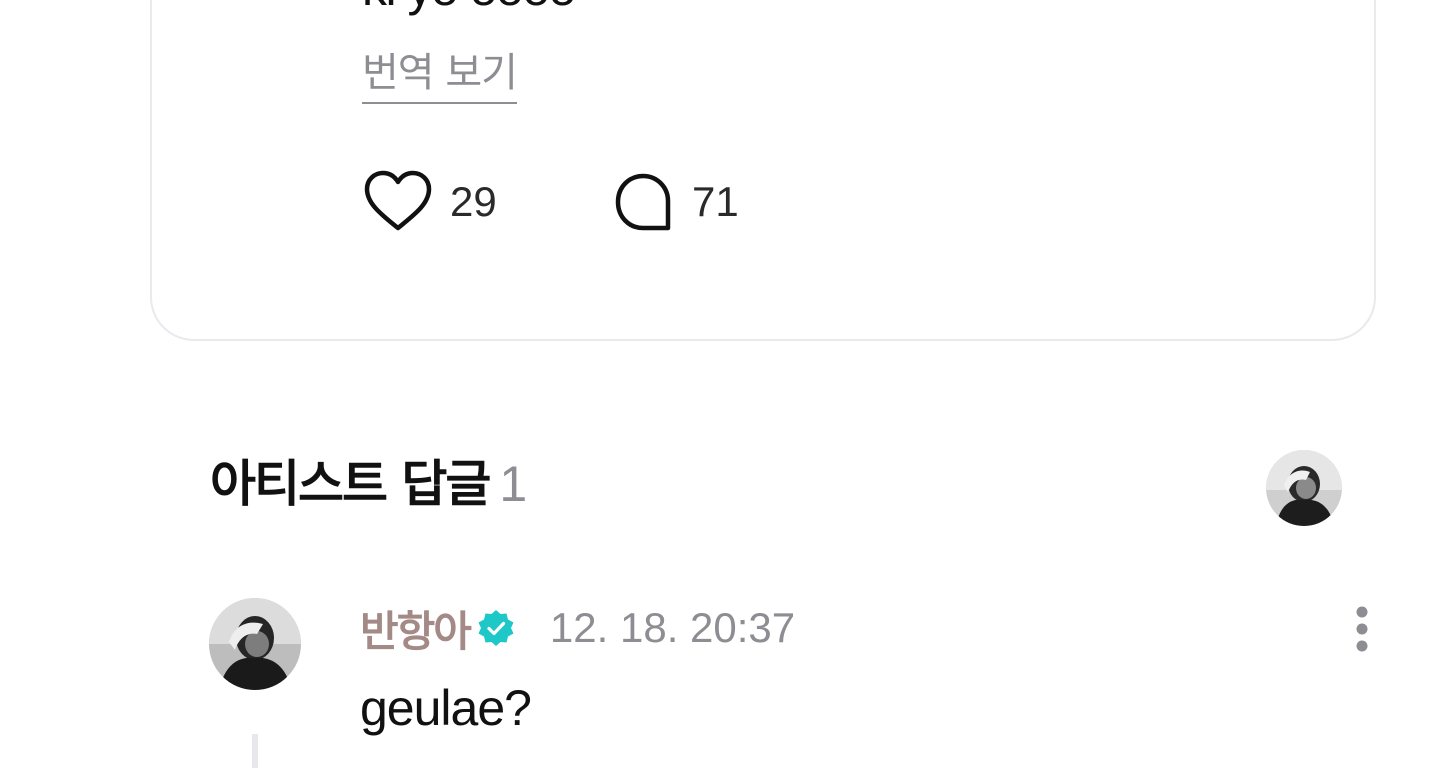 The height and width of the screenshot is (768, 1440). I want to click on reply-author-name: 반항아, so click(416, 628).